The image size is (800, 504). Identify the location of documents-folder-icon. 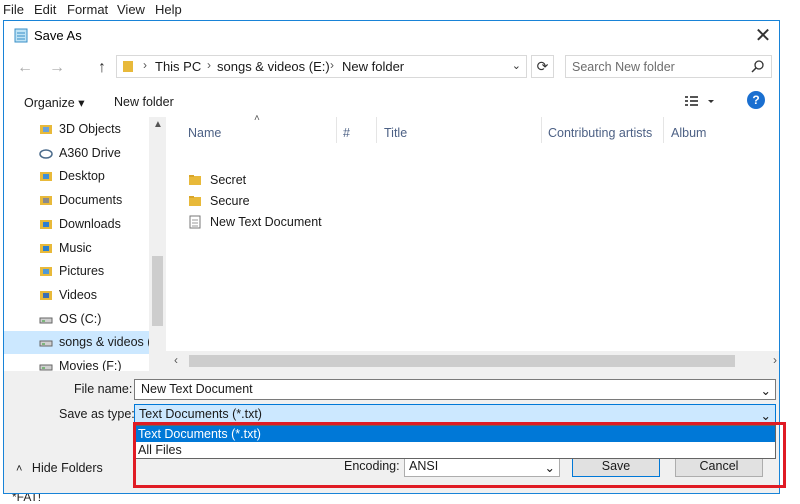
(46, 201).